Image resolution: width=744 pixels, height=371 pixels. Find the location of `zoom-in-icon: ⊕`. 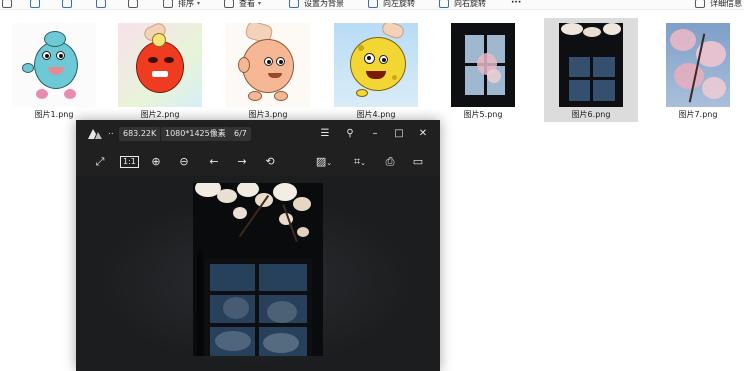

zoom-in-icon: ⊕ is located at coordinates (156, 162).